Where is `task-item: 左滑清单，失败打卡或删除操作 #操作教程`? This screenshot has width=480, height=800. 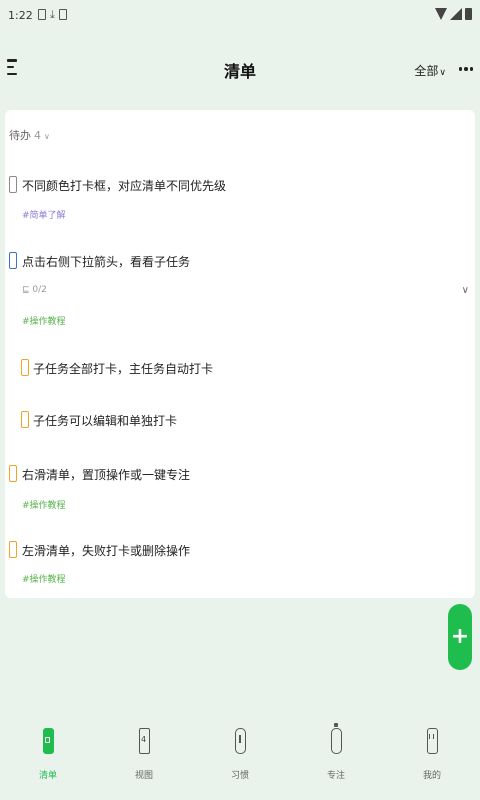
task-item: 左滑清单，失败打卡或删除操作 #操作教程 is located at coordinates (240, 570).